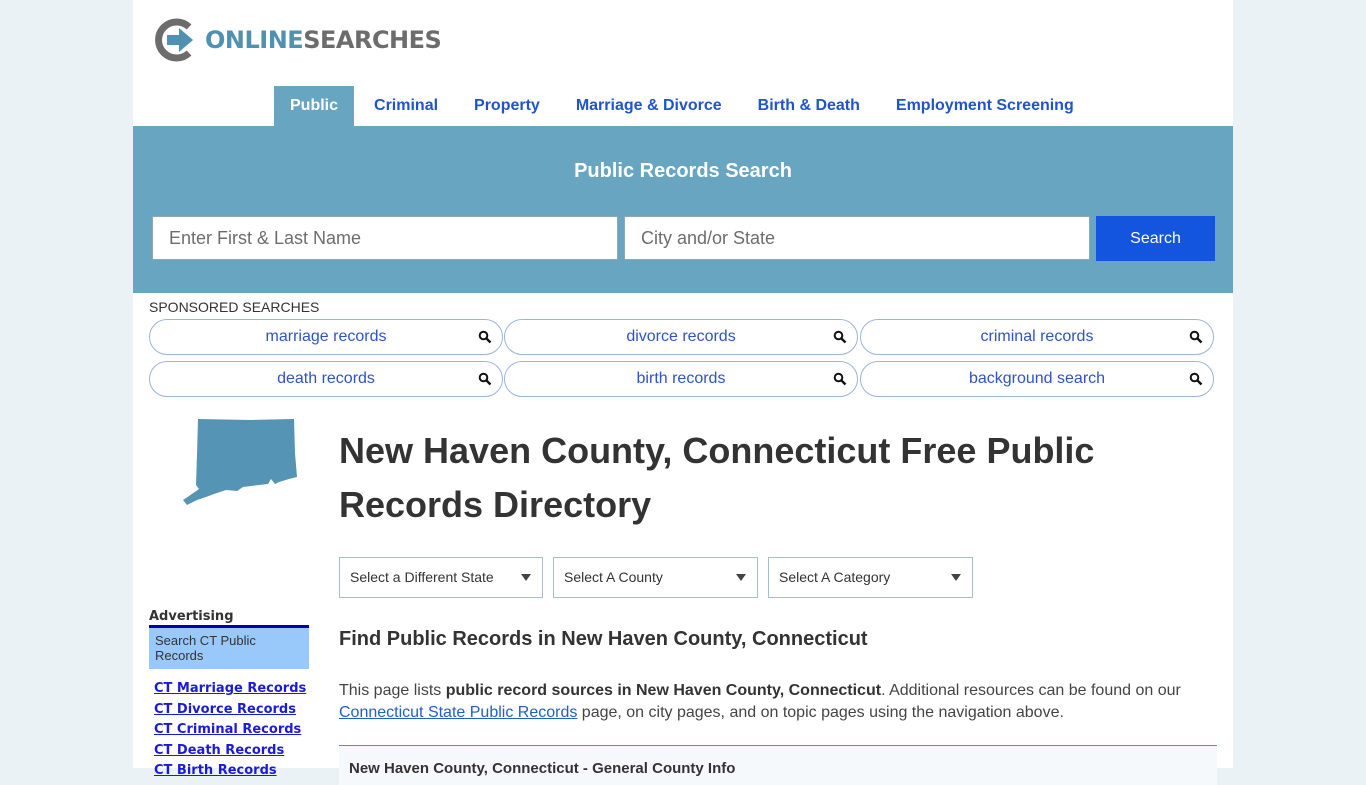  I want to click on nav-property: Property, so click(507, 106).